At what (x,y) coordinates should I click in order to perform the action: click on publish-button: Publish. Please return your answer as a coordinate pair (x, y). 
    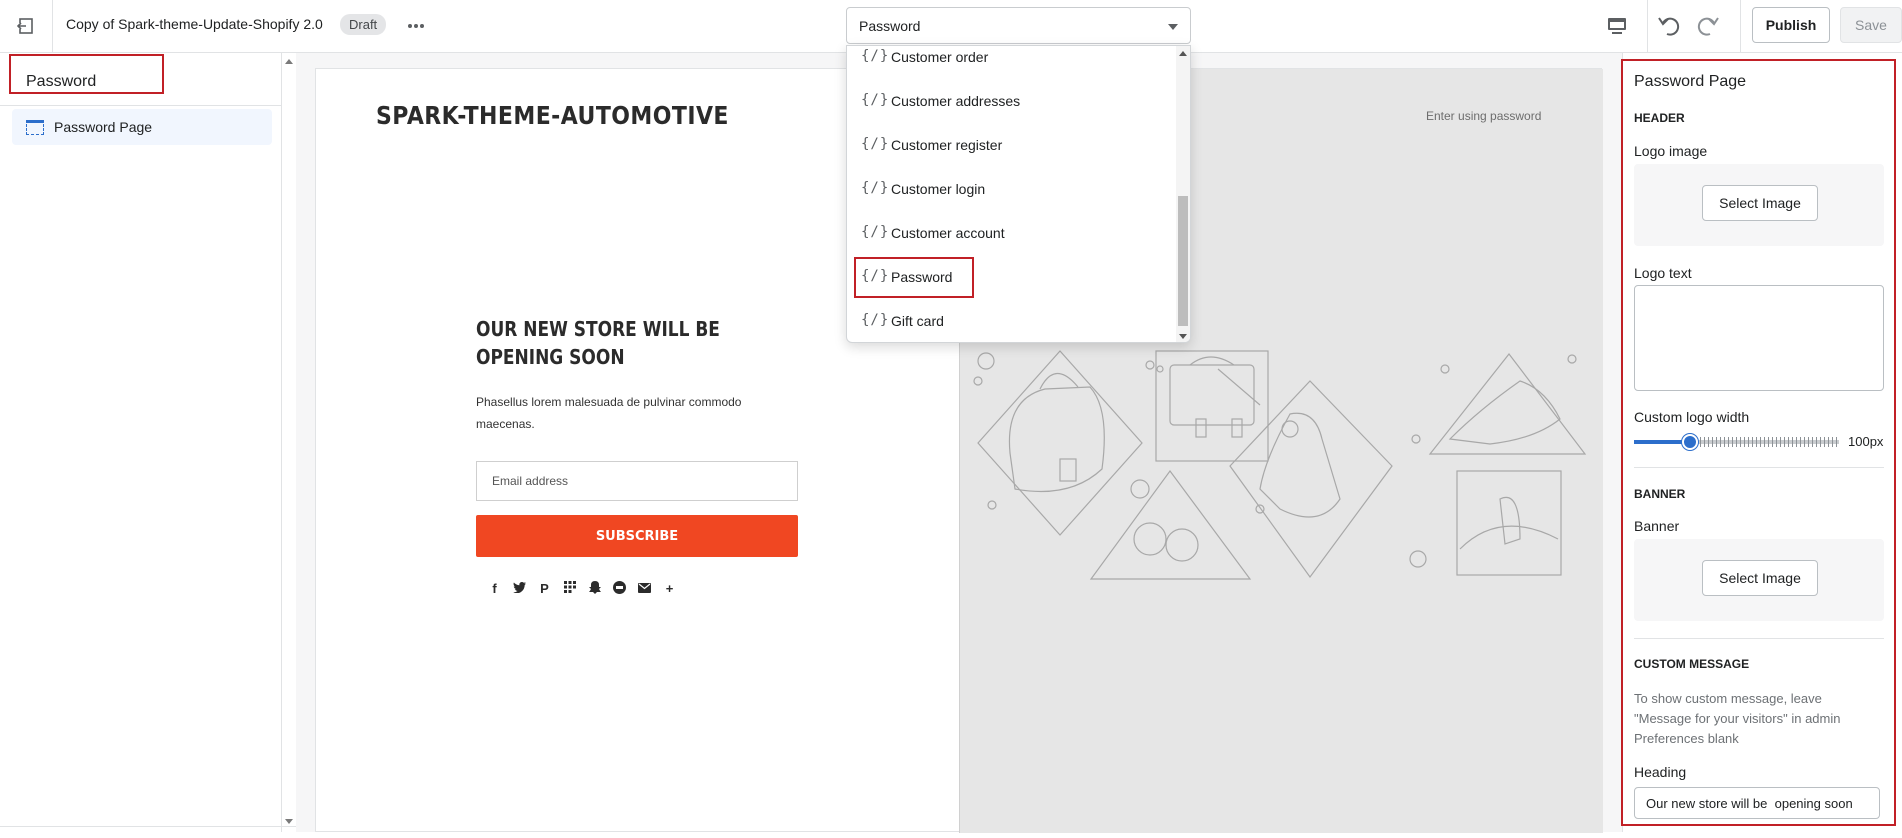
    Looking at the image, I should click on (1791, 25).